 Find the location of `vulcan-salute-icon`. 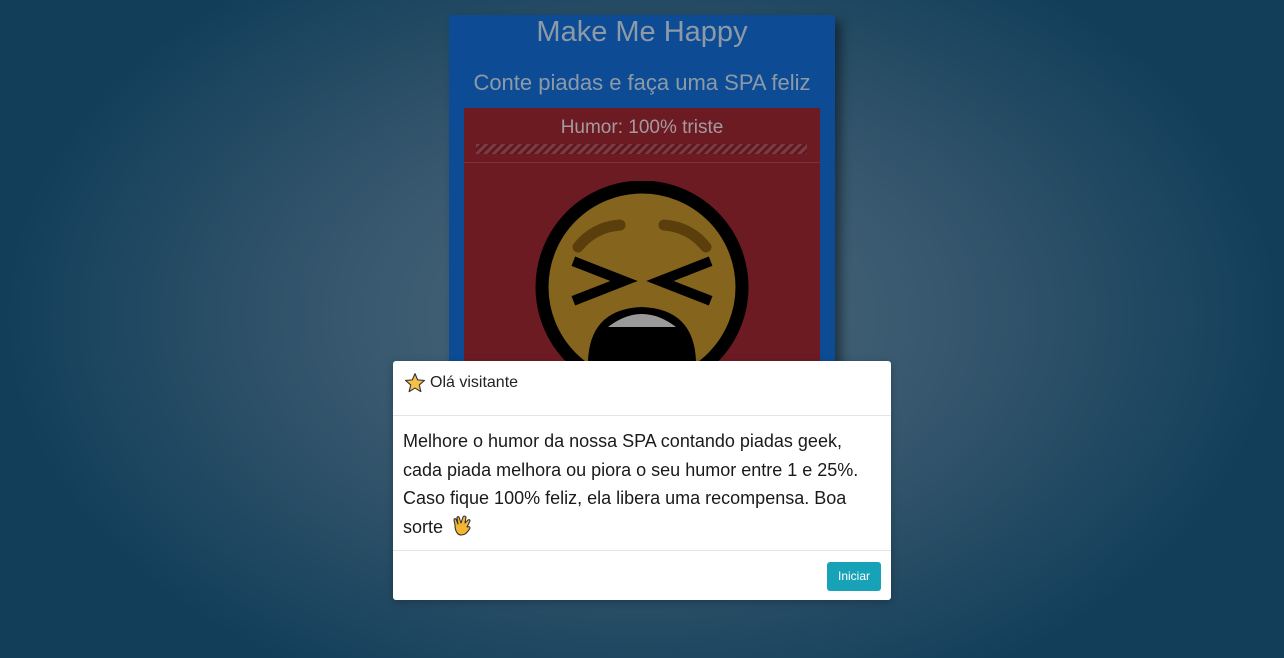

vulcan-salute-icon is located at coordinates (462, 525).